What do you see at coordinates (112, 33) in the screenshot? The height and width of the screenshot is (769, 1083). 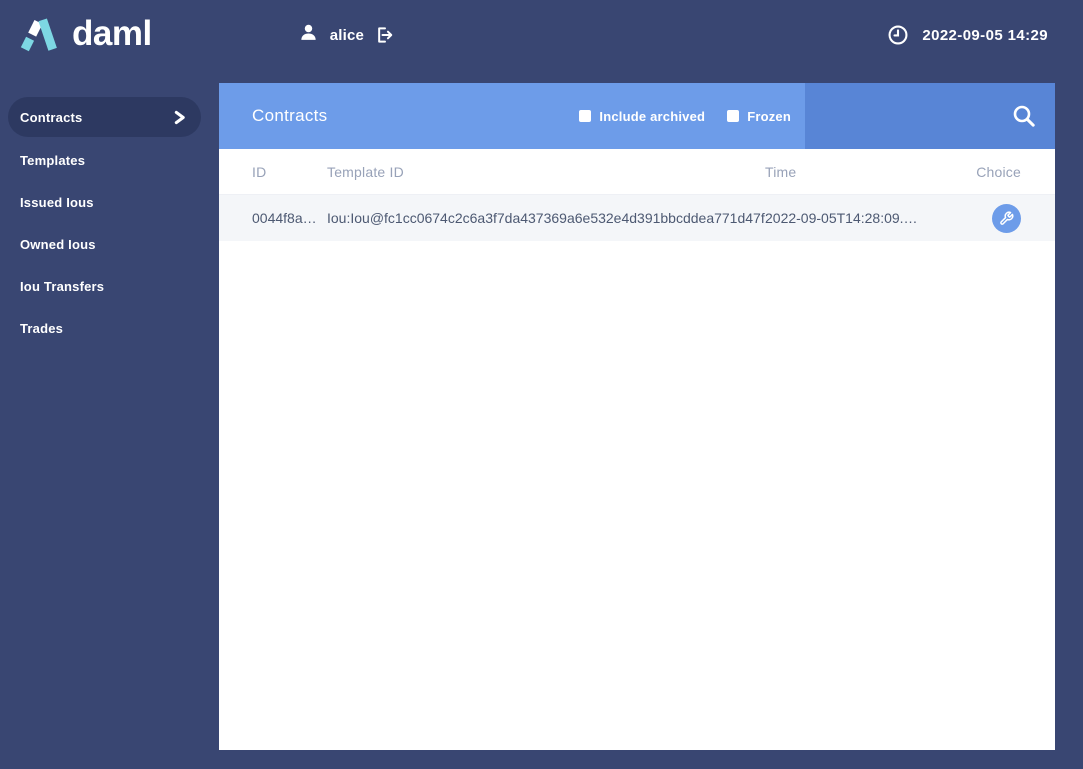 I see `logo-wordmark: daml` at bounding box center [112, 33].